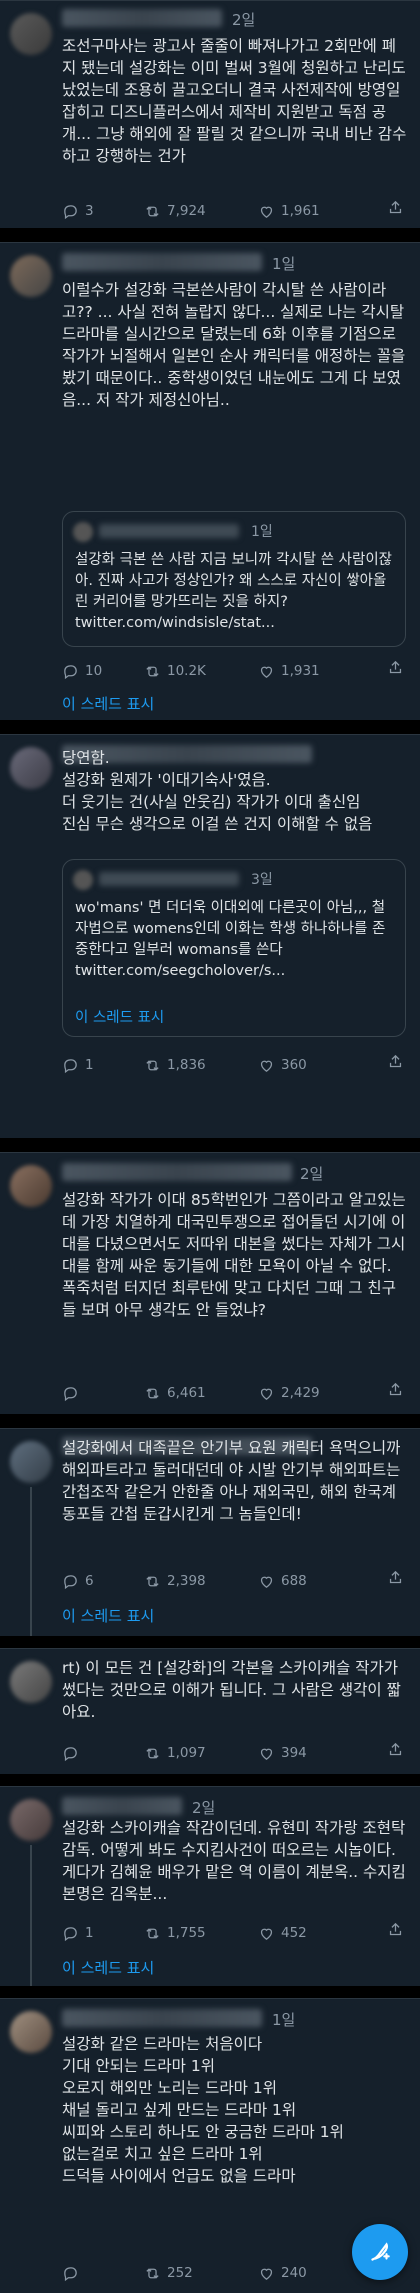  Describe the element at coordinates (294, 1753) in the screenshot. I see `like-count: 394` at that location.